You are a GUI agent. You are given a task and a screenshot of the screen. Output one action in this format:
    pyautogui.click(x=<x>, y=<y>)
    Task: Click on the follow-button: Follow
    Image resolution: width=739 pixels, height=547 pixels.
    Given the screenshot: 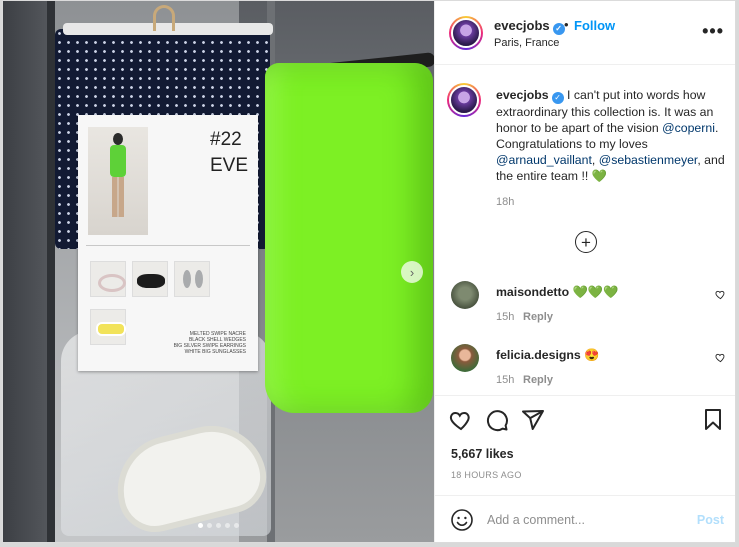 What is the action you would take?
    pyautogui.click(x=594, y=25)
    